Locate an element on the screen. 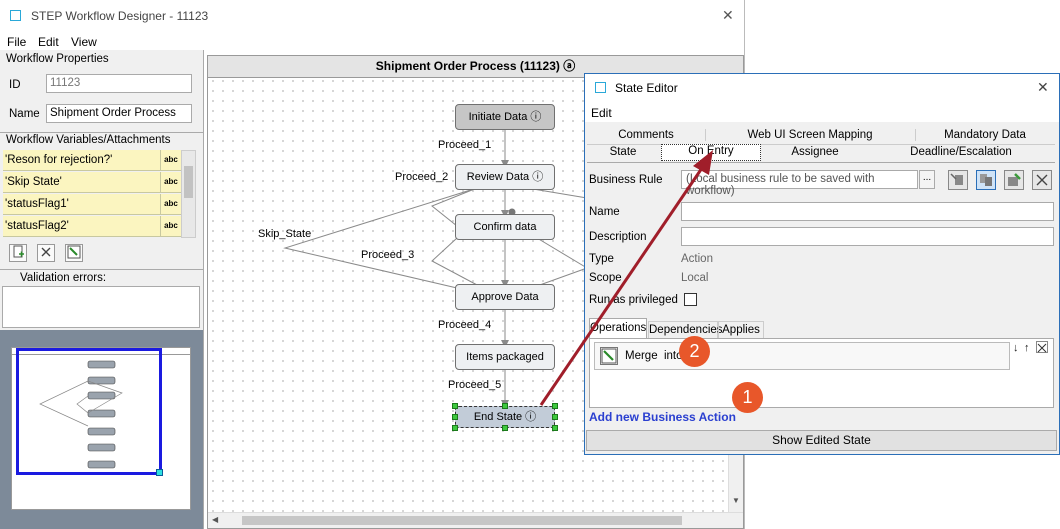 The image size is (1060, 529). editor-title: State Editor is located at coordinates (646, 88).